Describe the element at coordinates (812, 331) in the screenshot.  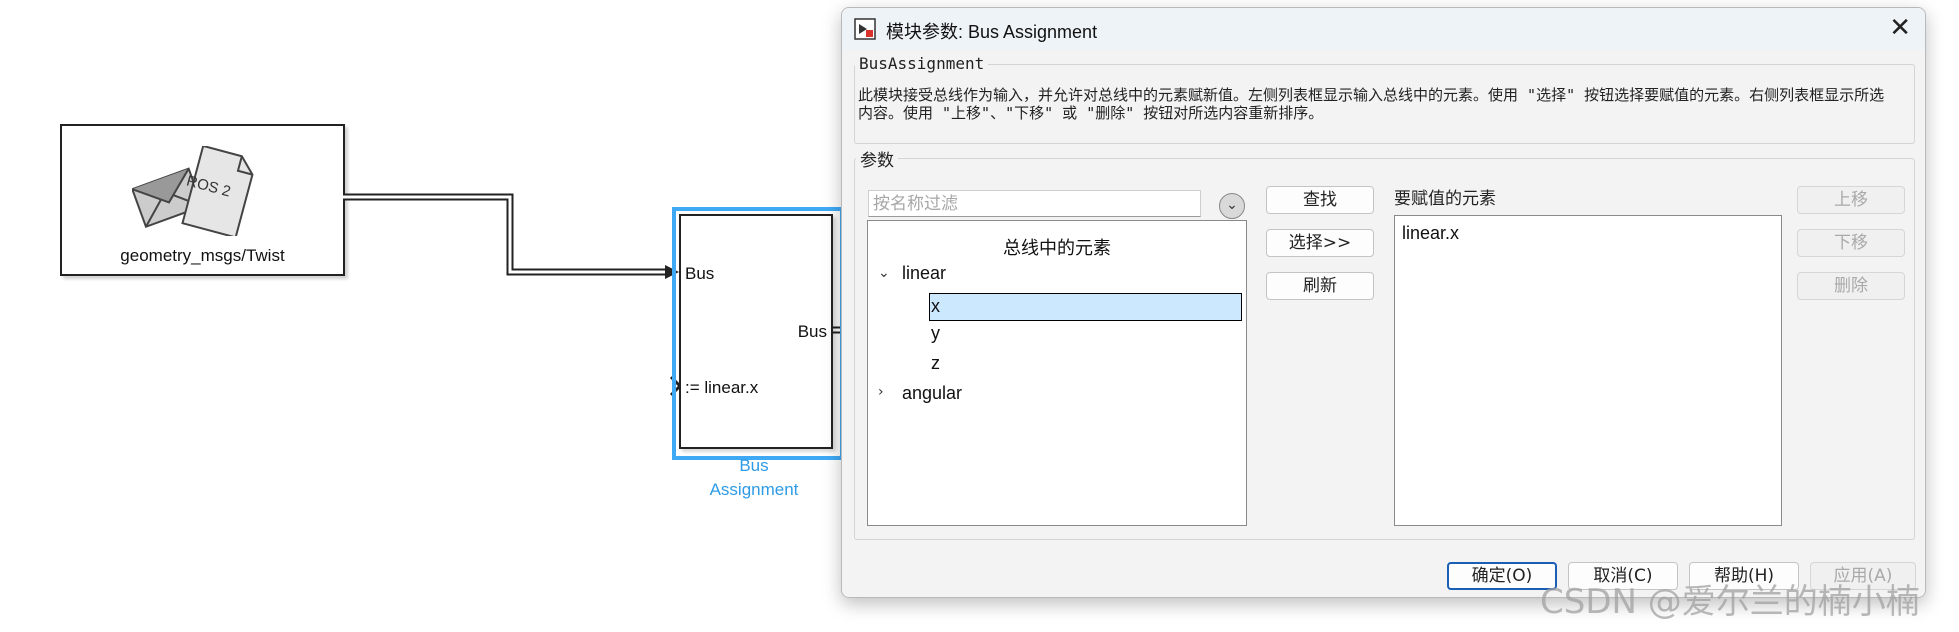
I see `bus-out-port-label: Bus` at that location.